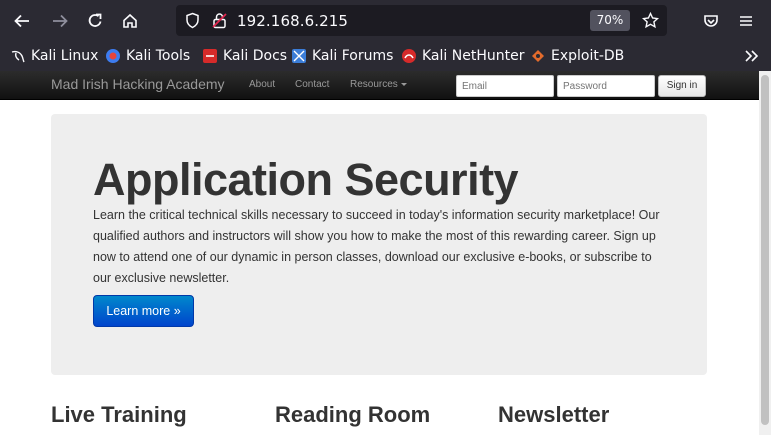  Describe the element at coordinates (374, 84) in the screenshot. I see `nav-resources-label: Resources` at that location.